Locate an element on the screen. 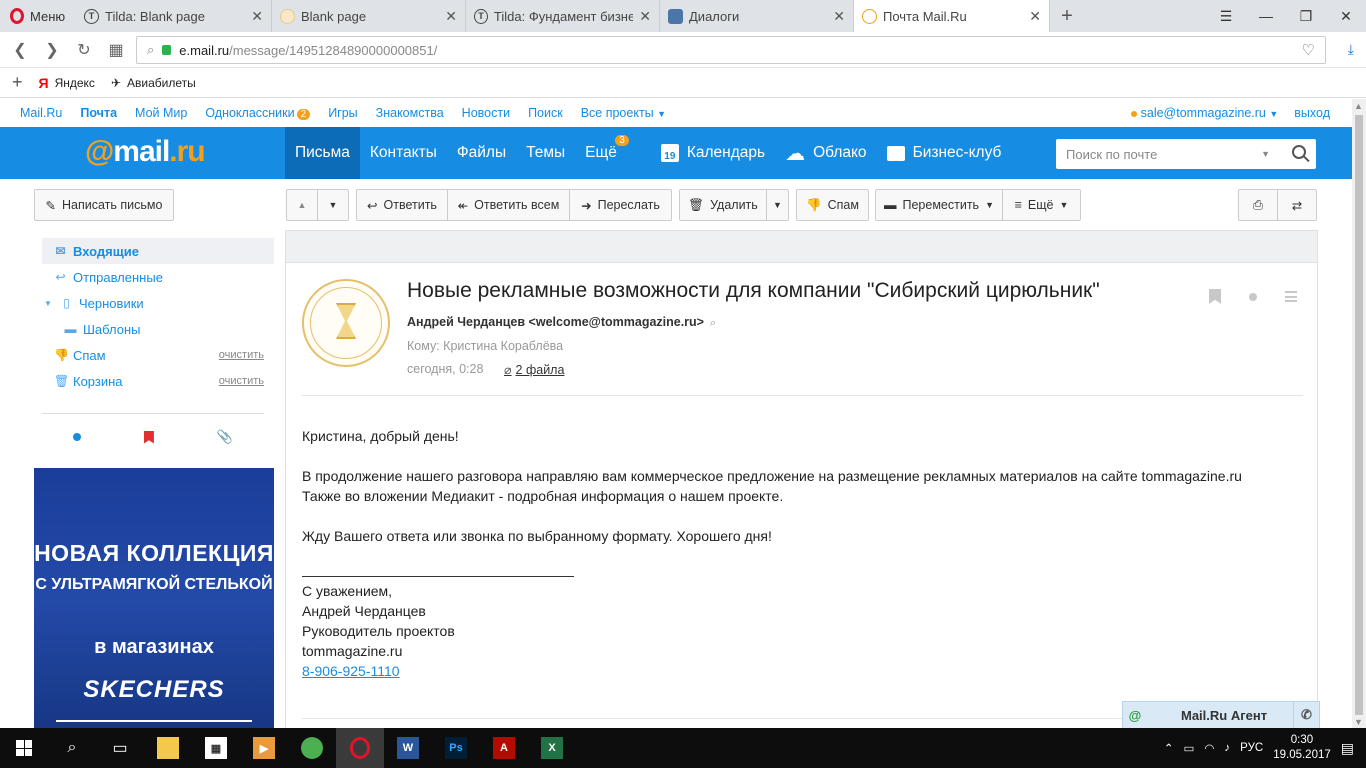  bookmark-icon is located at coordinates (1215, 296).